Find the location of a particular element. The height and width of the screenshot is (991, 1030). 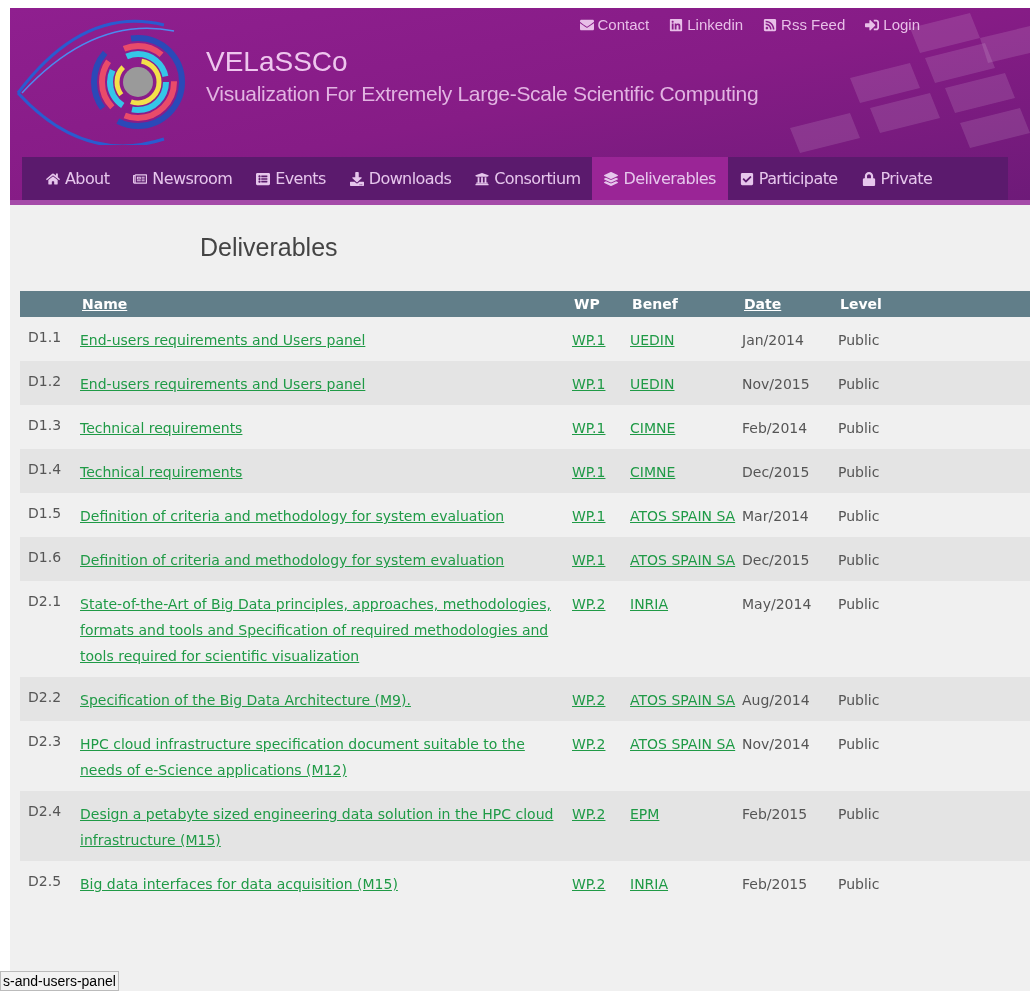

date-text: Mar/2014 is located at coordinates (775, 516).